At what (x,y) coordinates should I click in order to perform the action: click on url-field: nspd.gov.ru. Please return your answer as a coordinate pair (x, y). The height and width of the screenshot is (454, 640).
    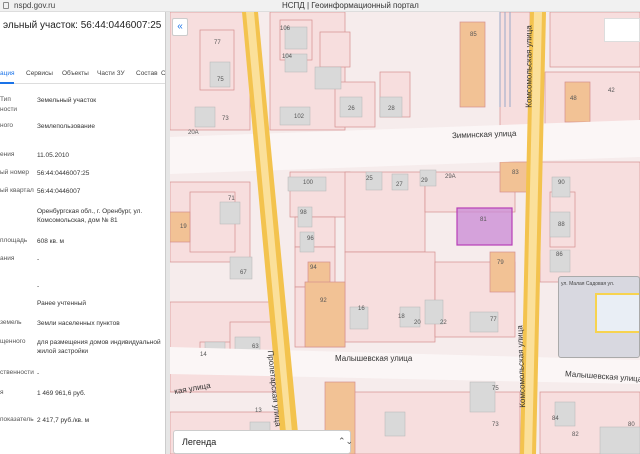
    Looking at the image, I should click on (34, 5).